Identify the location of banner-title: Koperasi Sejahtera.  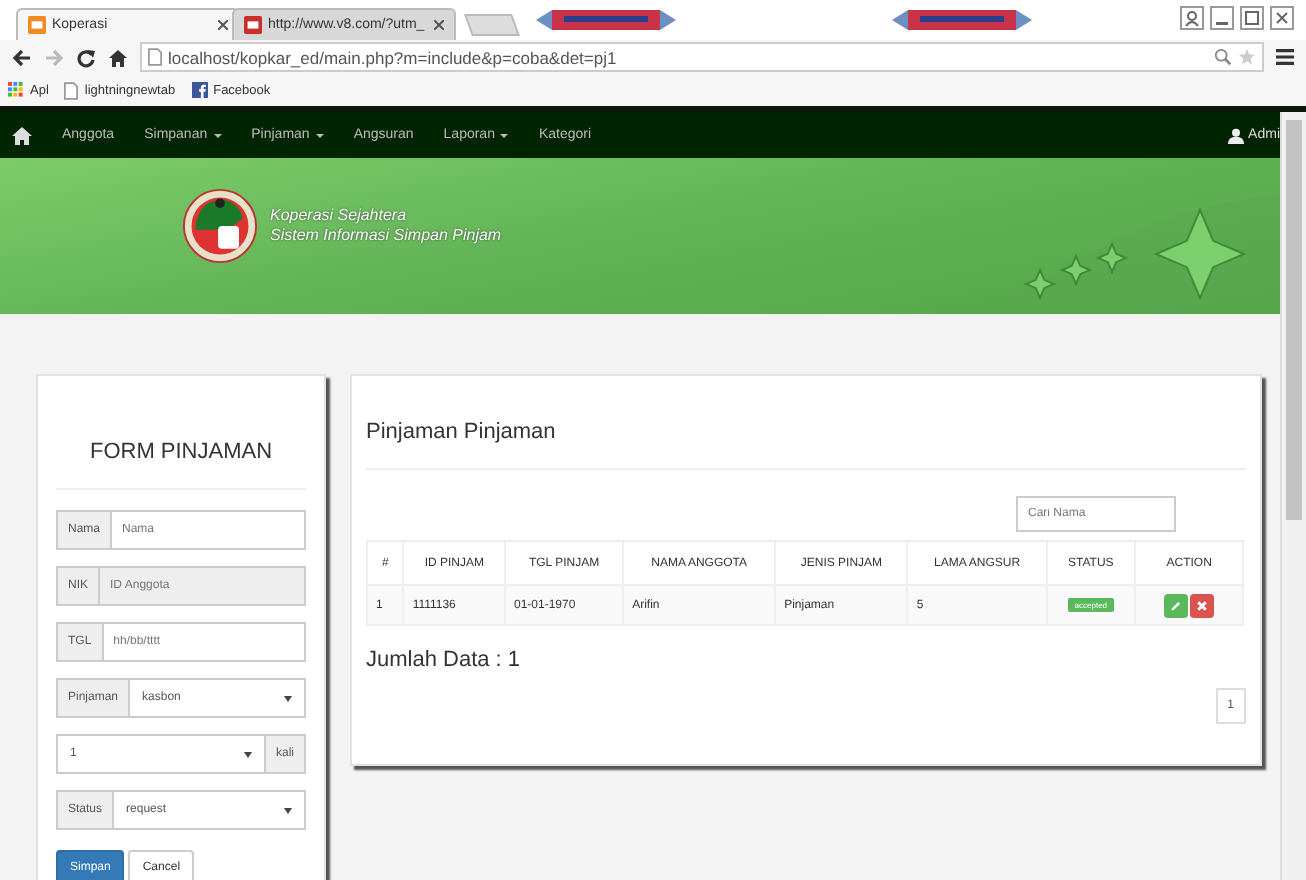
(339, 216).